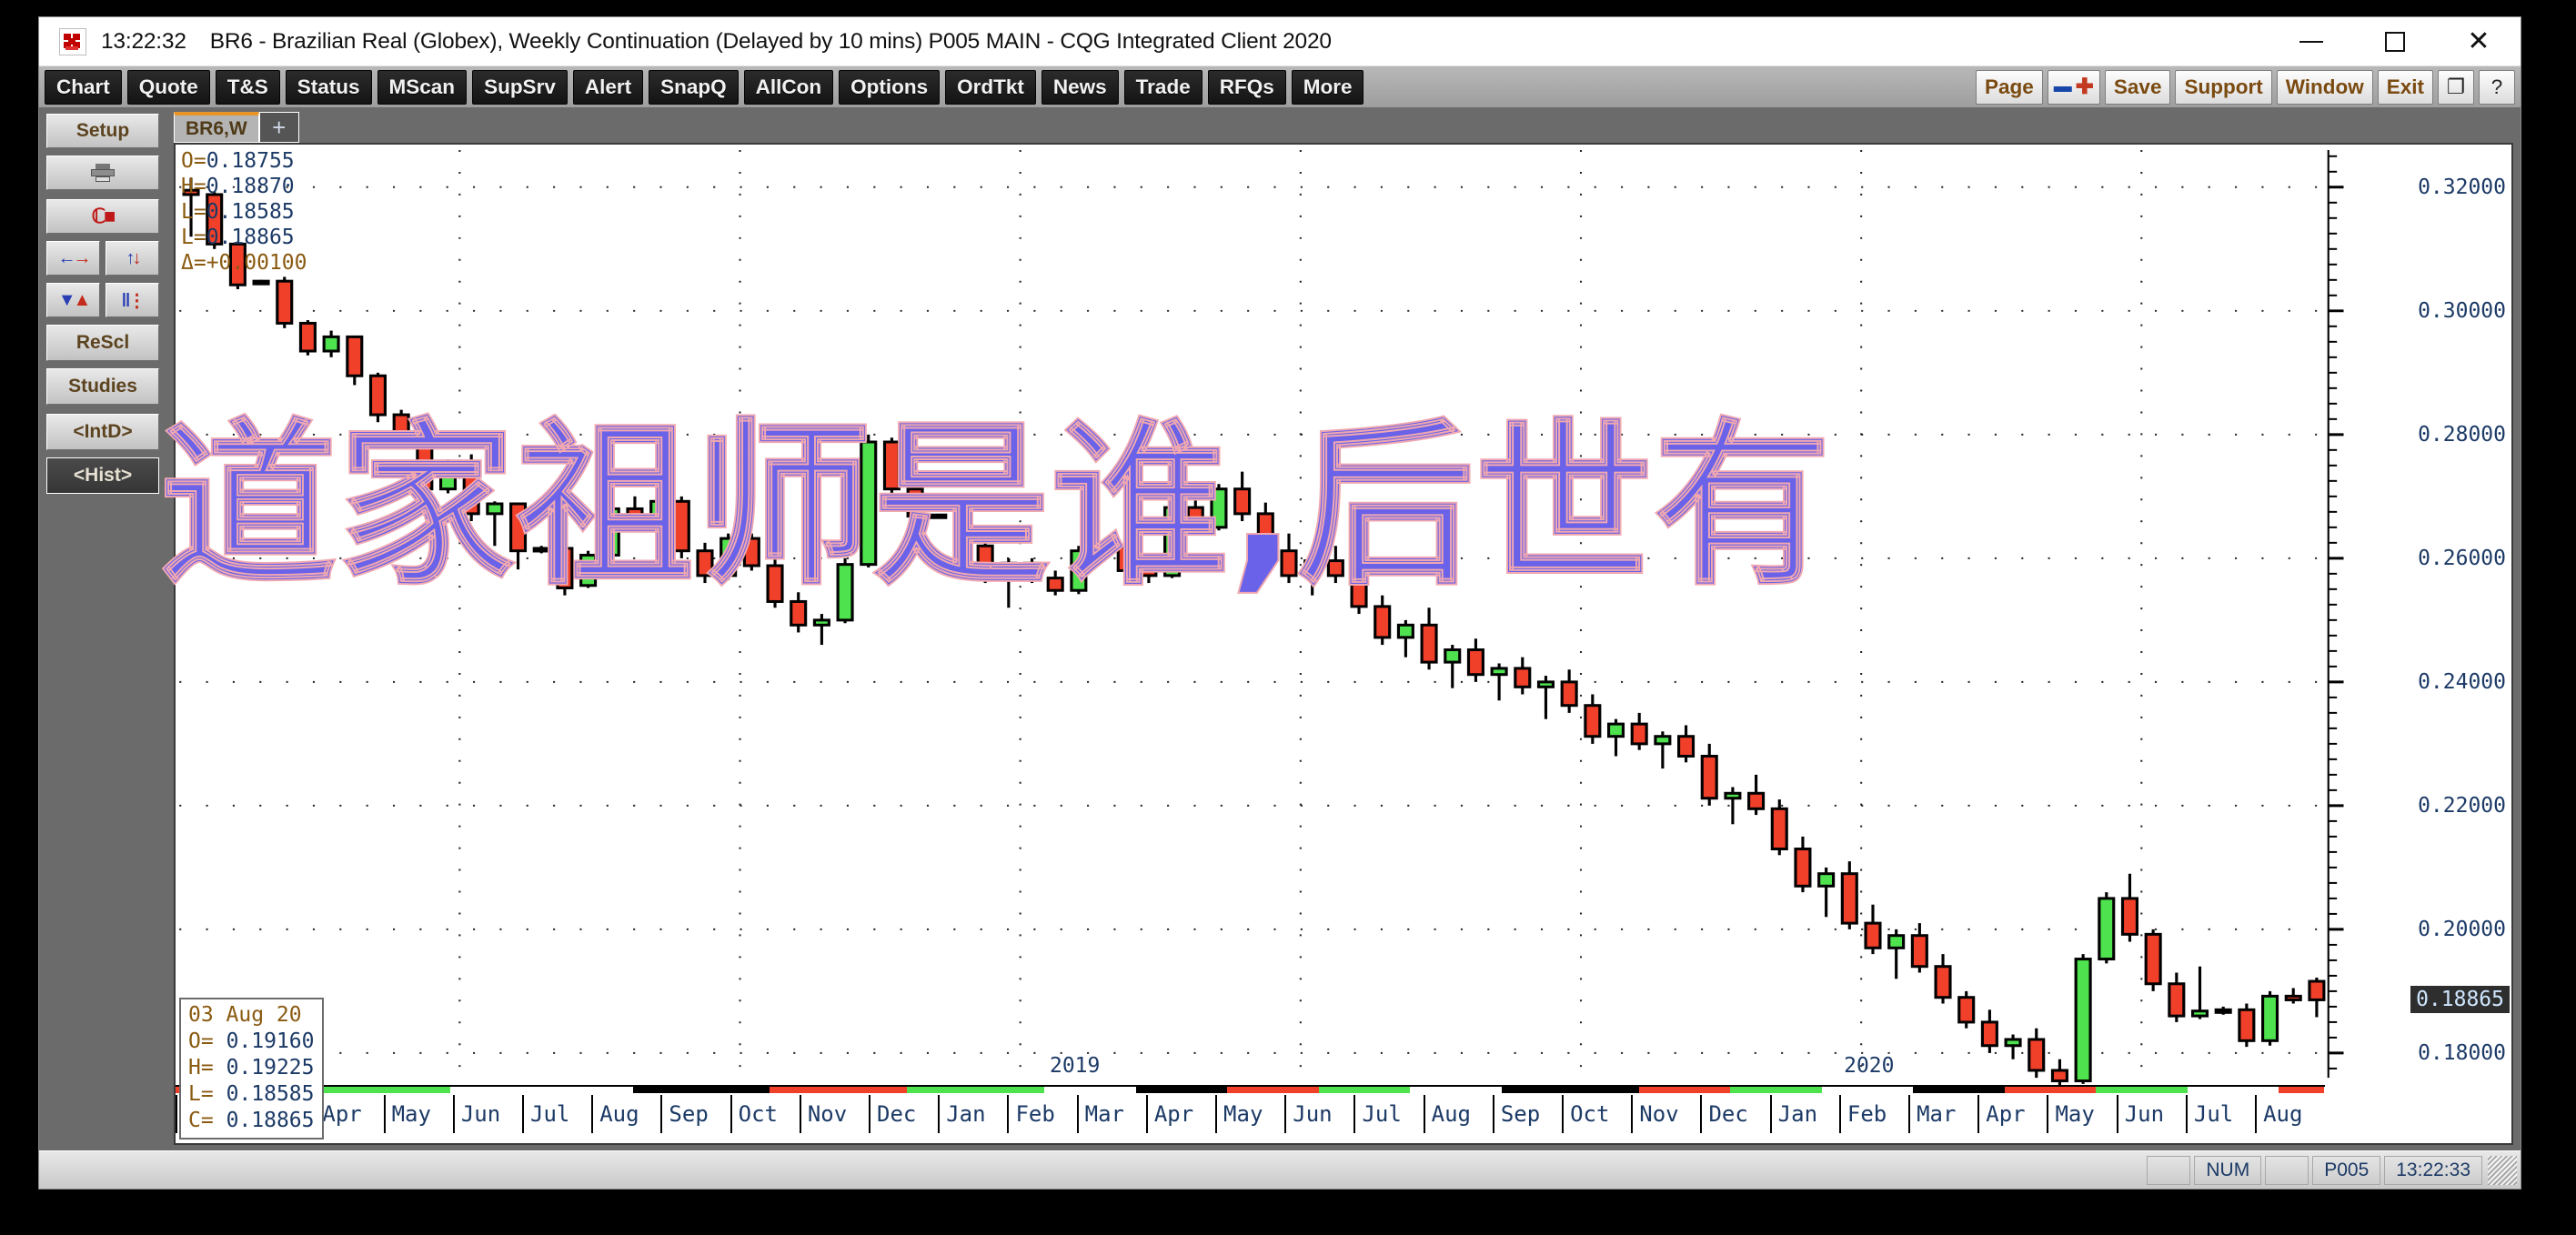 The height and width of the screenshot is (1235, 2576). I want to click on print-button, so click(102, 173).